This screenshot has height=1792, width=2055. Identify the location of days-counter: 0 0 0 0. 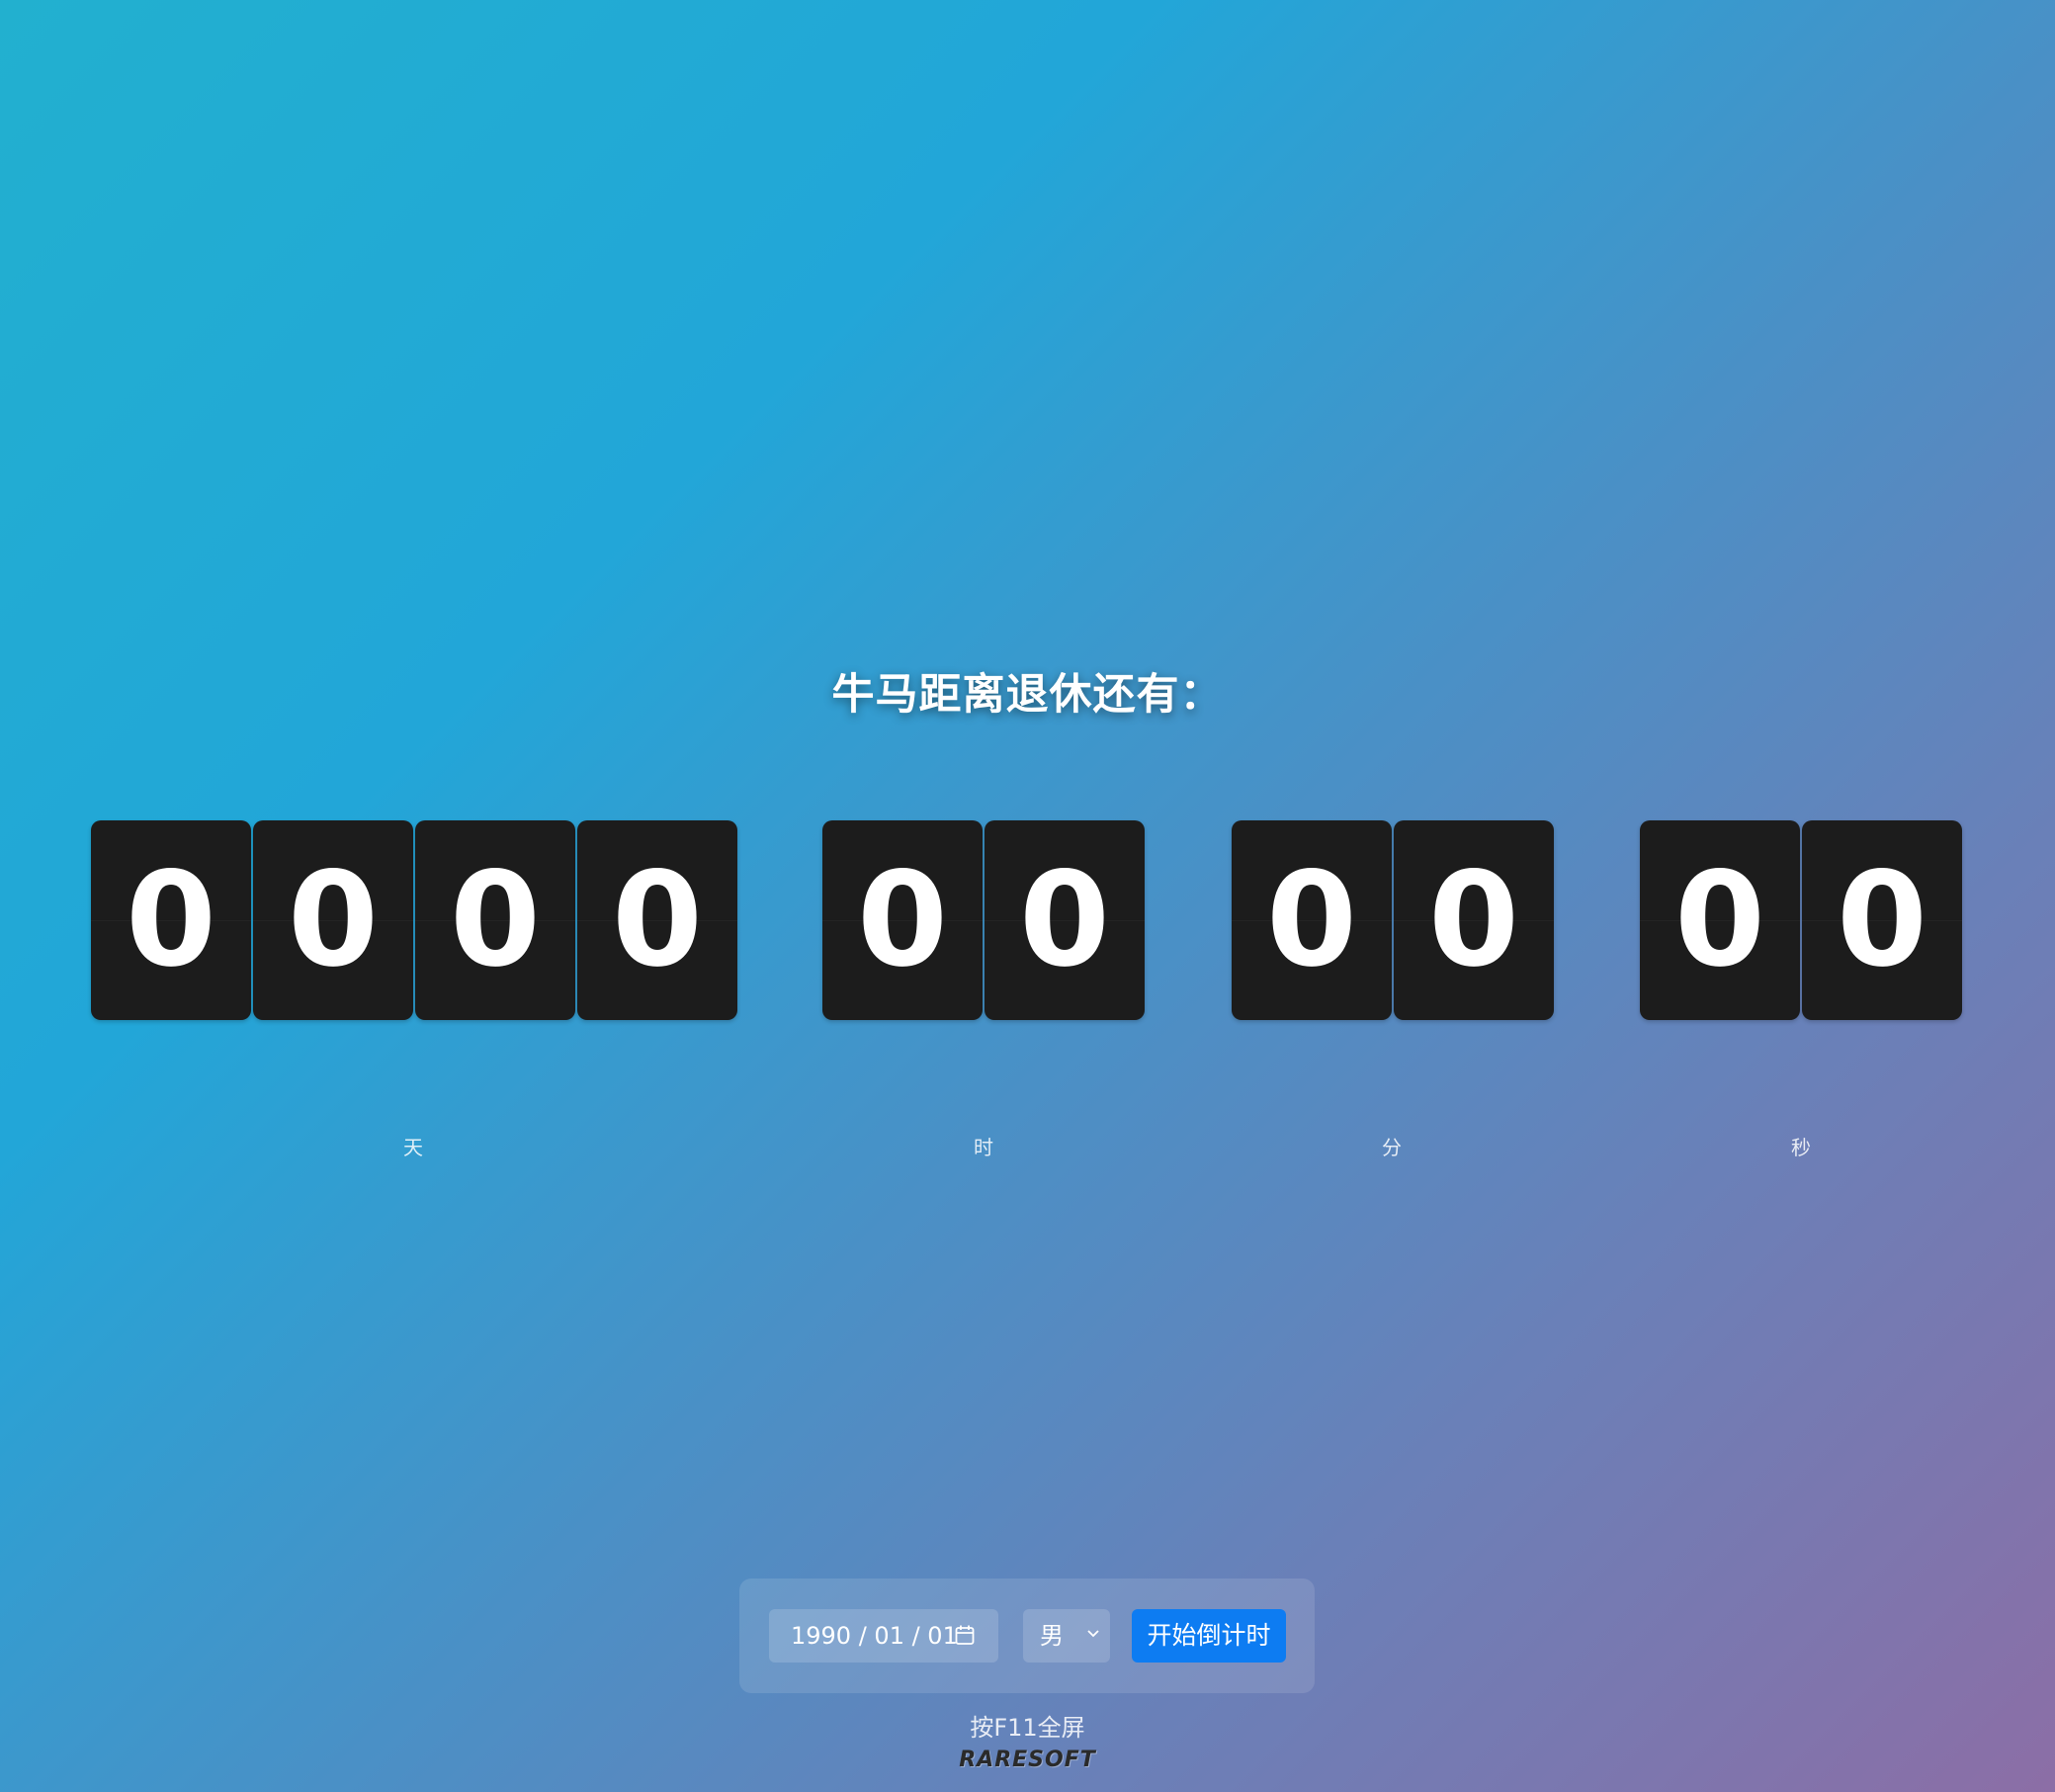
(414, 920).